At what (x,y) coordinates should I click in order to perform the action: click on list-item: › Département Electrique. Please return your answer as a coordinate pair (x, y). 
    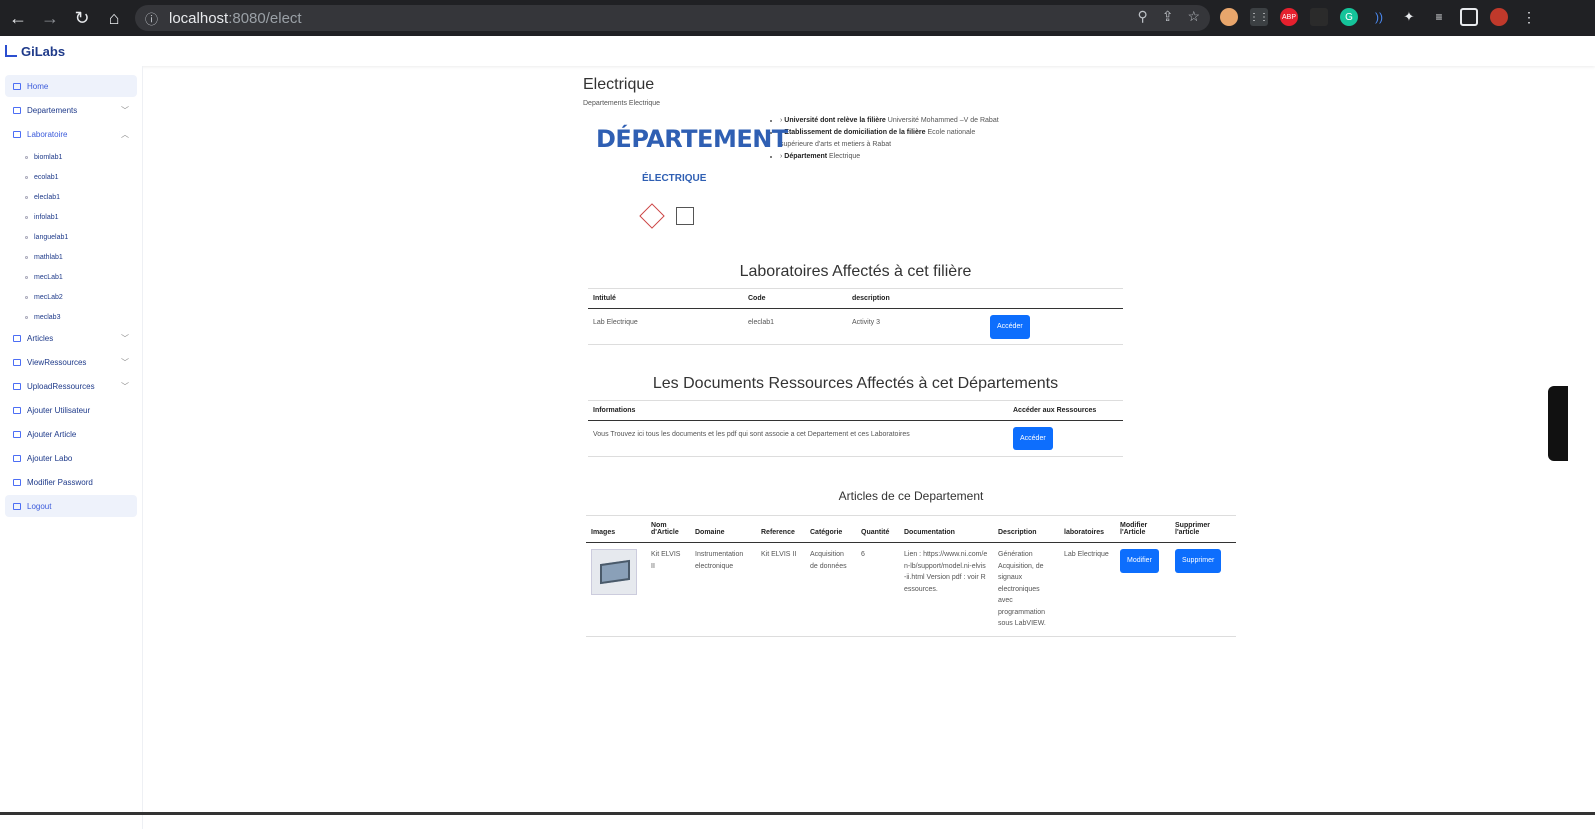
    Looking at the image, I should click on (890, 157).